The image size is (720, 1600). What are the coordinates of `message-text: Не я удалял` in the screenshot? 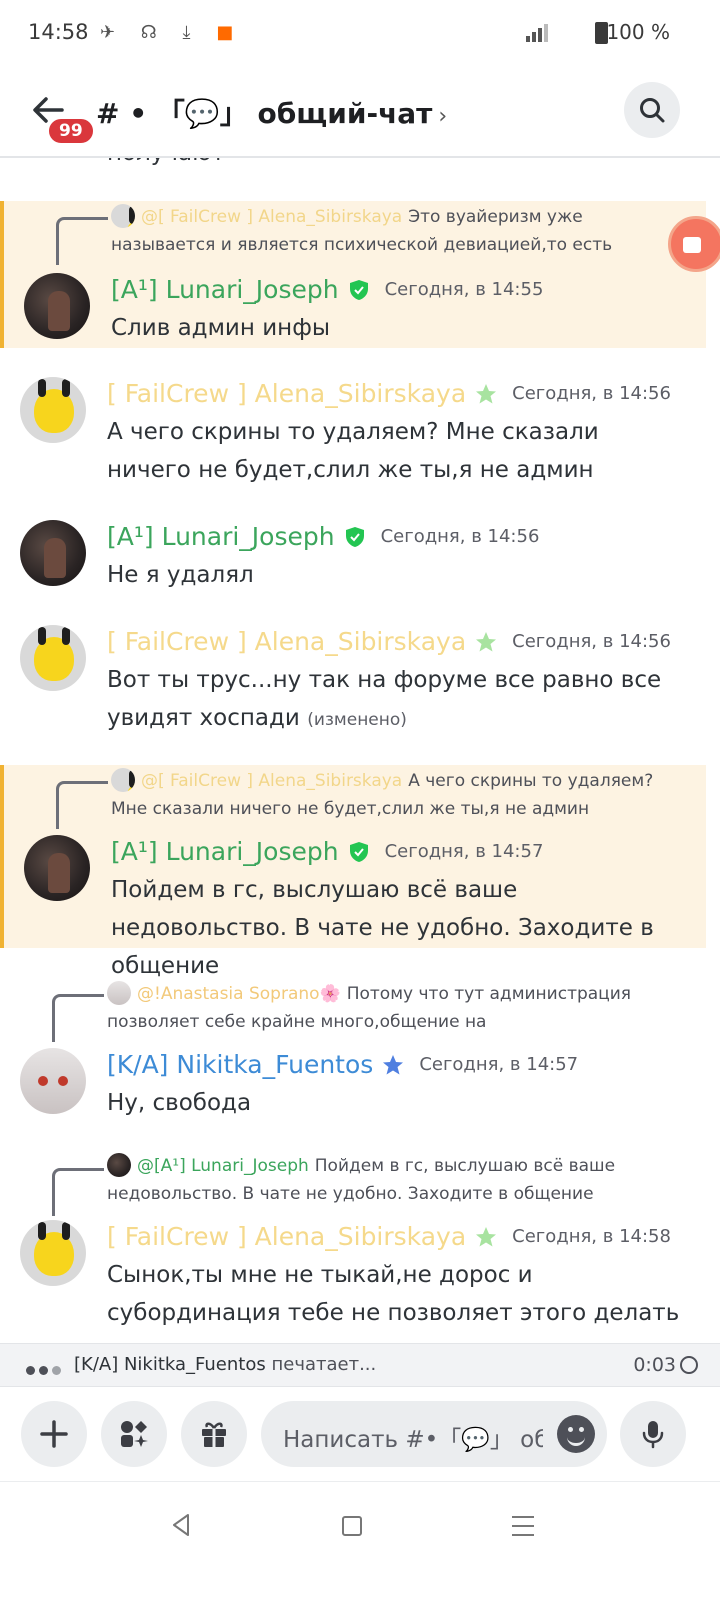 It's located at (180, 575).